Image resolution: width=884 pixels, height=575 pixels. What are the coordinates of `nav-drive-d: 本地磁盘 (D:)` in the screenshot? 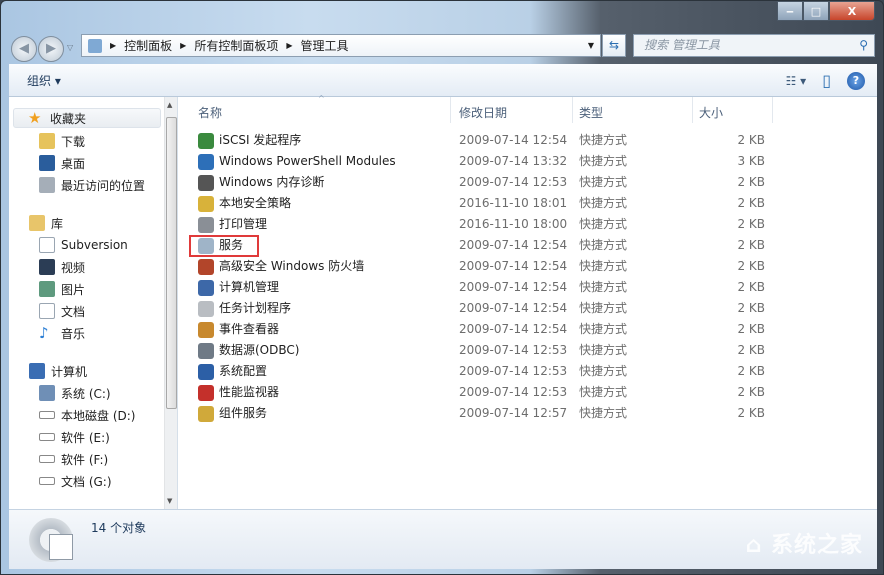 It's located at (87, 415).